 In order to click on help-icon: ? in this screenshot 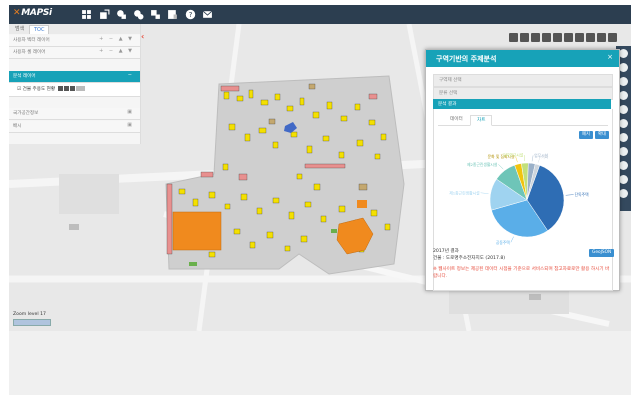, I will do `click(190, 14)`.